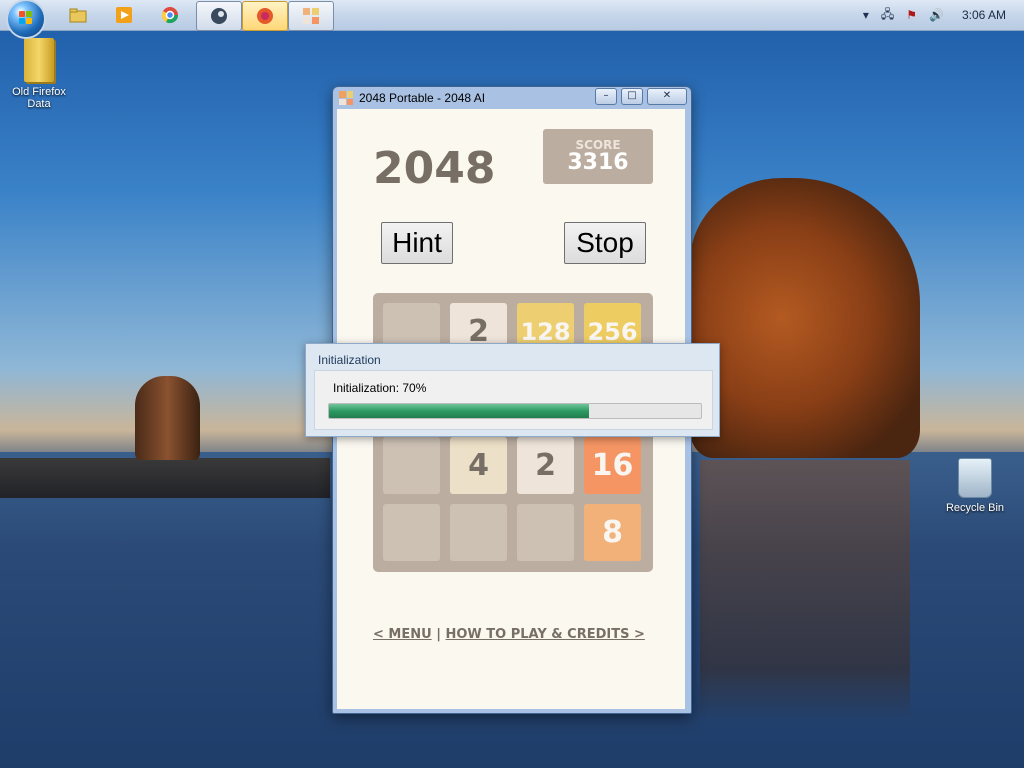 The height and width of the screenshot is (768, 1024). What do you see at coordinates (911, 15) in the screenshot?
I see `action-center-icon: ⚑` at bounding box center [911, 15].